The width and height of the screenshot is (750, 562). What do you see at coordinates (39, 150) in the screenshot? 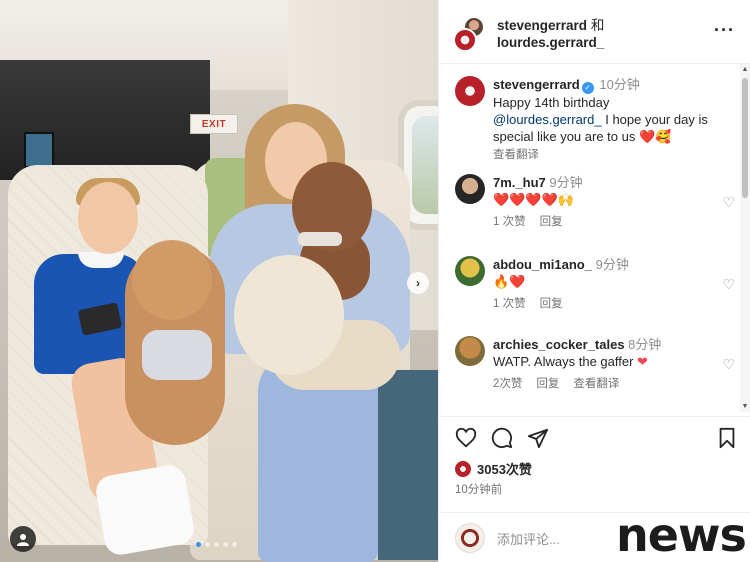
I see `cabin-screen` at bounding box center [39, 150].